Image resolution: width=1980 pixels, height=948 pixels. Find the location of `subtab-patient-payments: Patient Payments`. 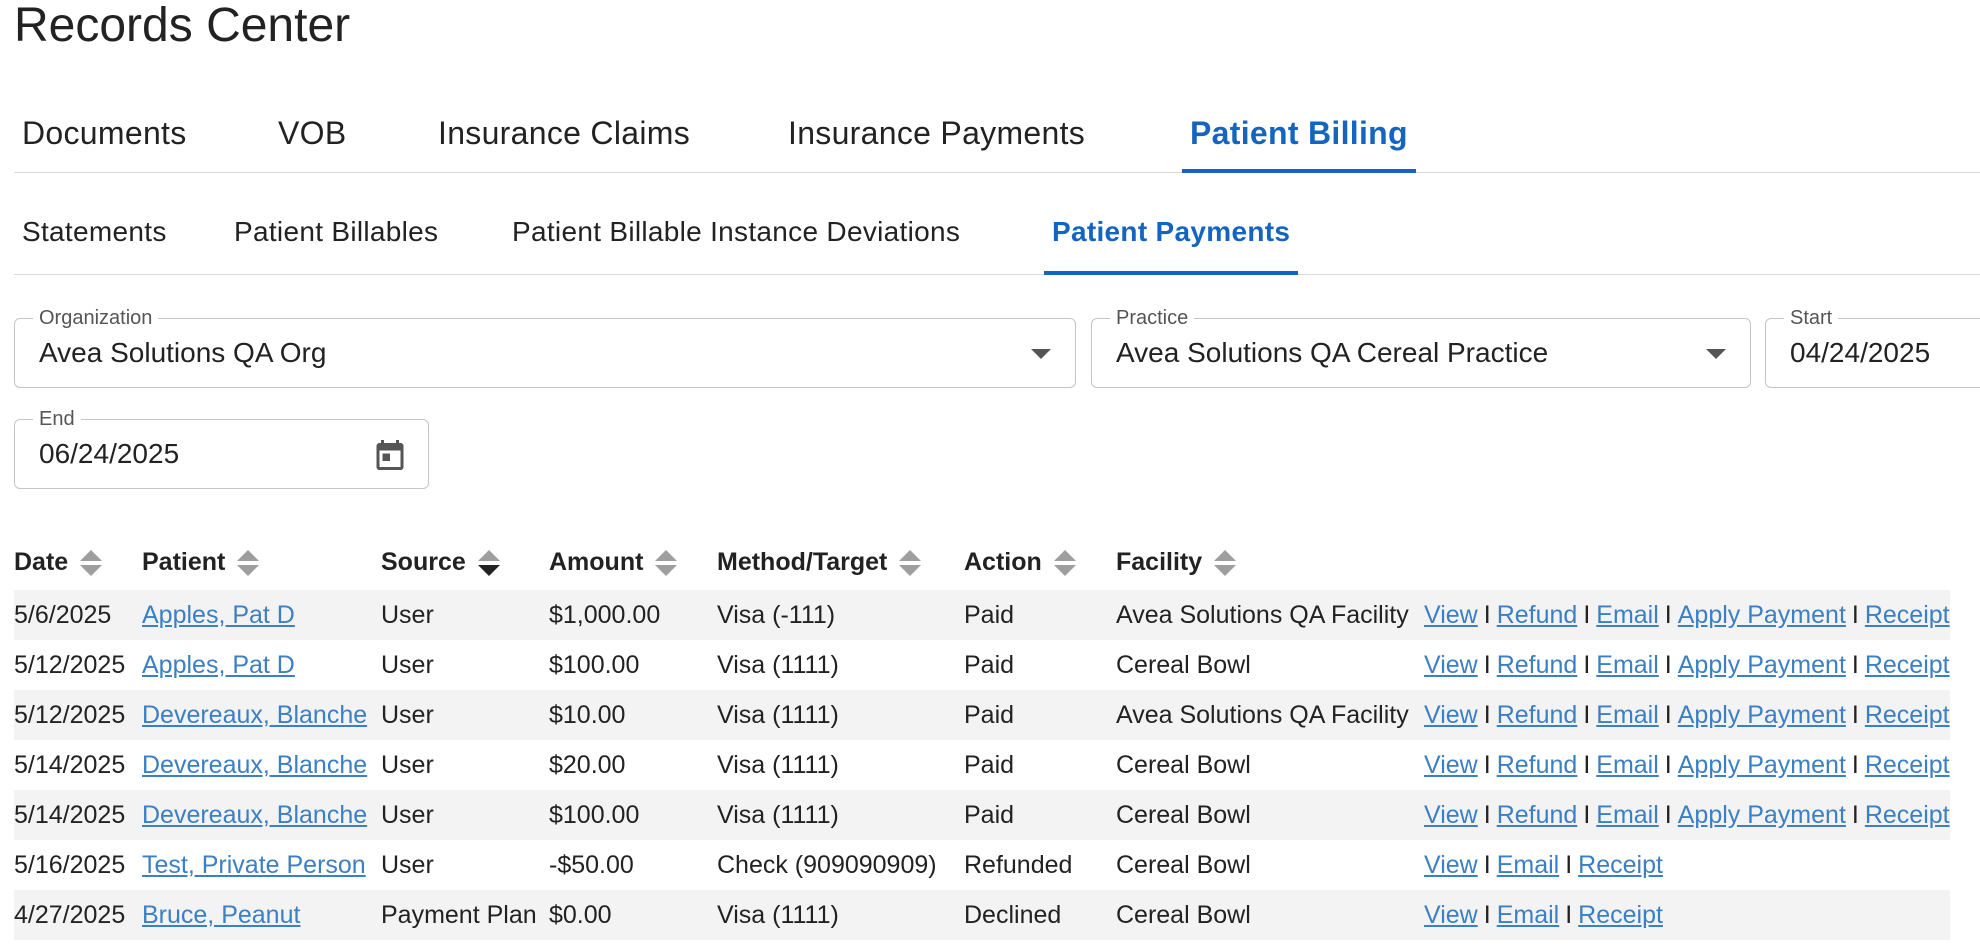

subtab-patient-payments: Patient Payments is located at coordinates (1171, 239).